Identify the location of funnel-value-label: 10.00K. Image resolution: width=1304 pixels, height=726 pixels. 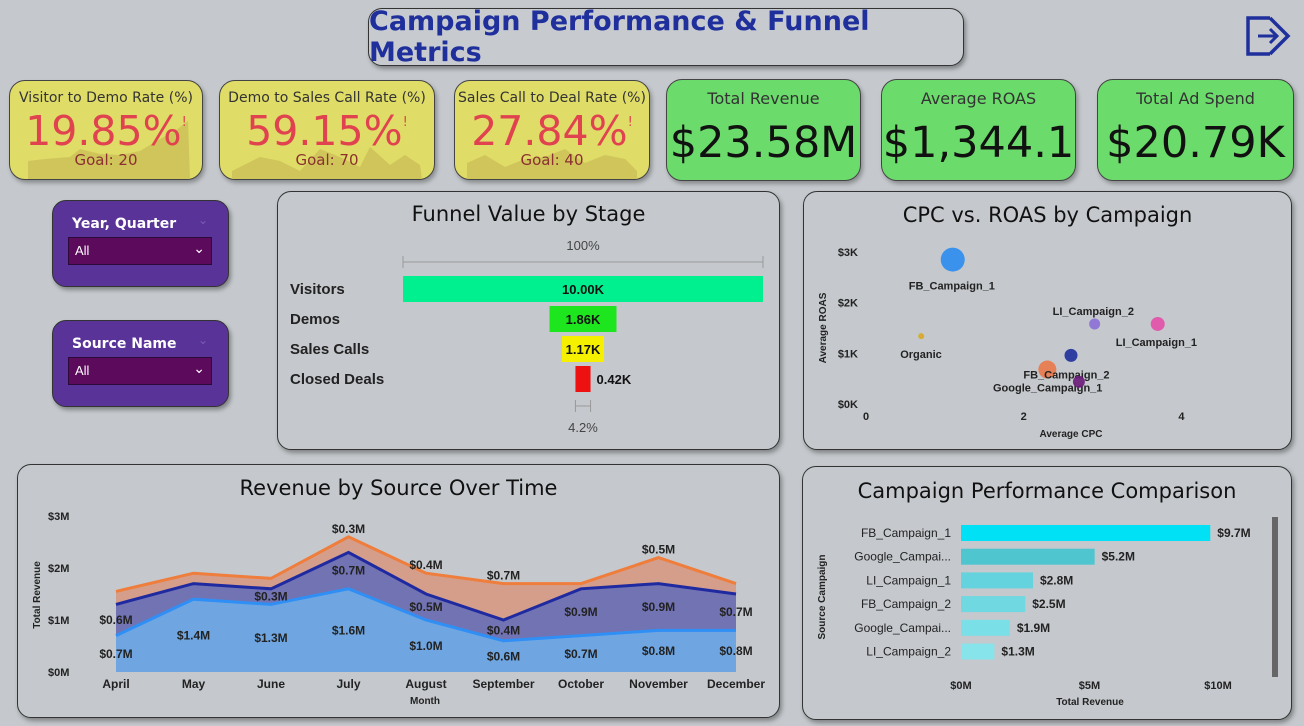
(583, 289).